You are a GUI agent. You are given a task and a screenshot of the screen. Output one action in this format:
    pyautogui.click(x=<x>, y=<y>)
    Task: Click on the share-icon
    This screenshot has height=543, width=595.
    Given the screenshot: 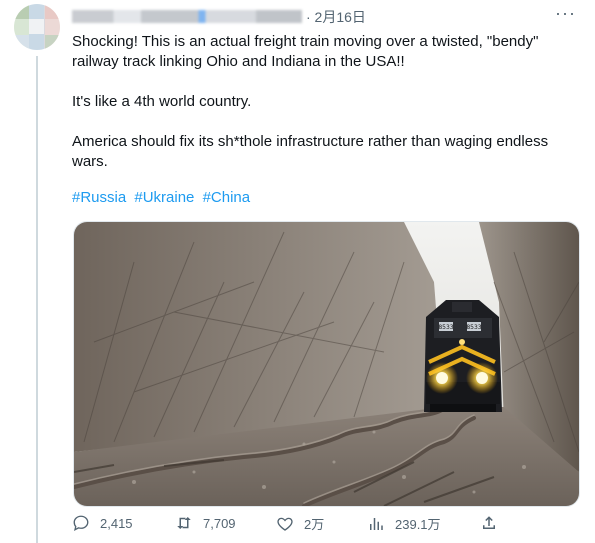 What is the action you would take?
    pyautogui.click(x=489, y=522)
    